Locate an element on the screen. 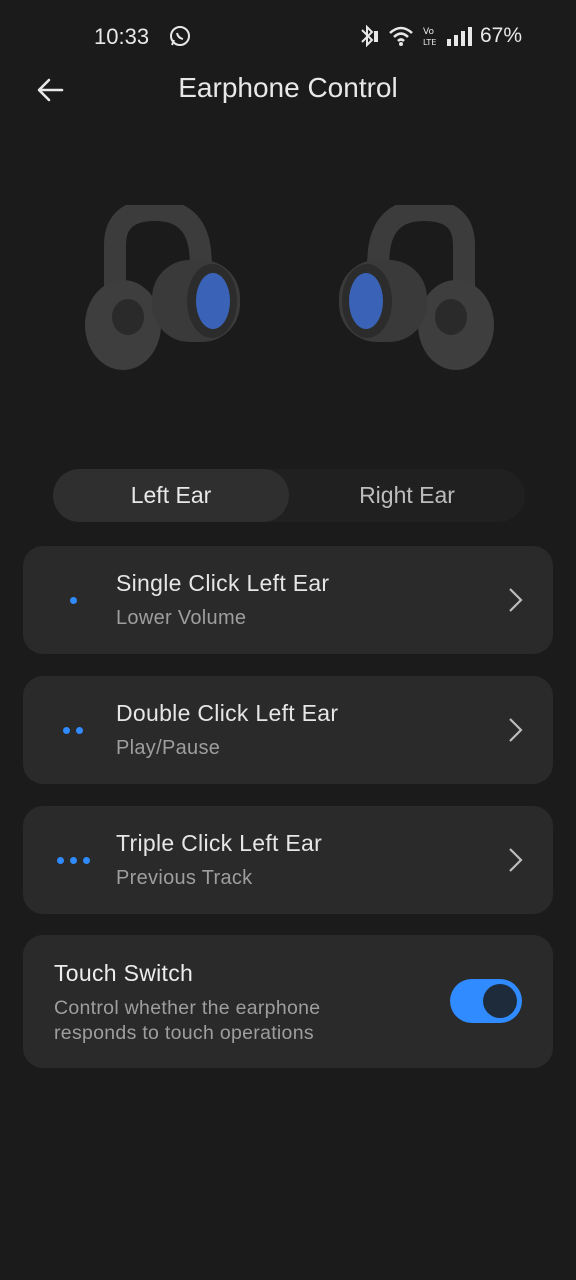 This screenshot has height=1280, width=576. triple-dot-icon is located at coordinates (73, 860).